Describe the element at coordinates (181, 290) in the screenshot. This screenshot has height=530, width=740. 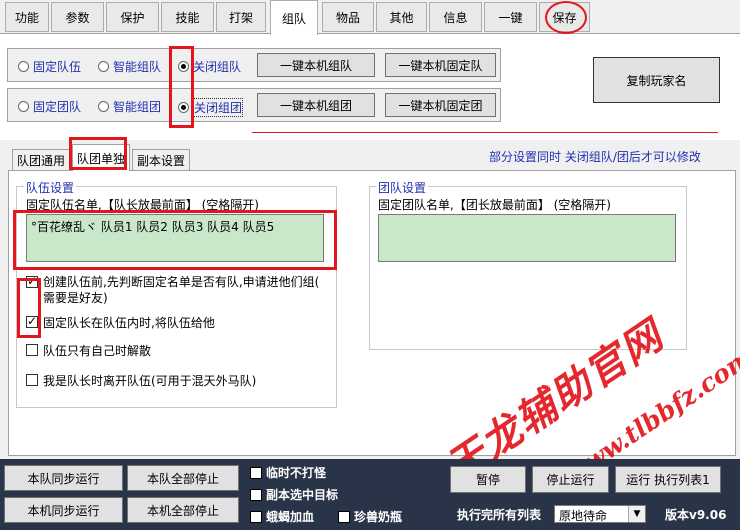
I see `check-label: 创建队伍前,先判断固定名单是否有队,申请进他们组( 需要是好友)` at that location.